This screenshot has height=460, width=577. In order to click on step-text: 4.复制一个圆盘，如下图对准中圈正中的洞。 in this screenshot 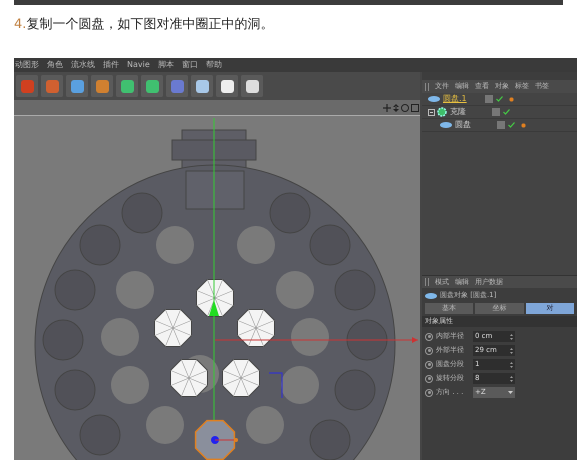, I will do `click(143, 25)`.